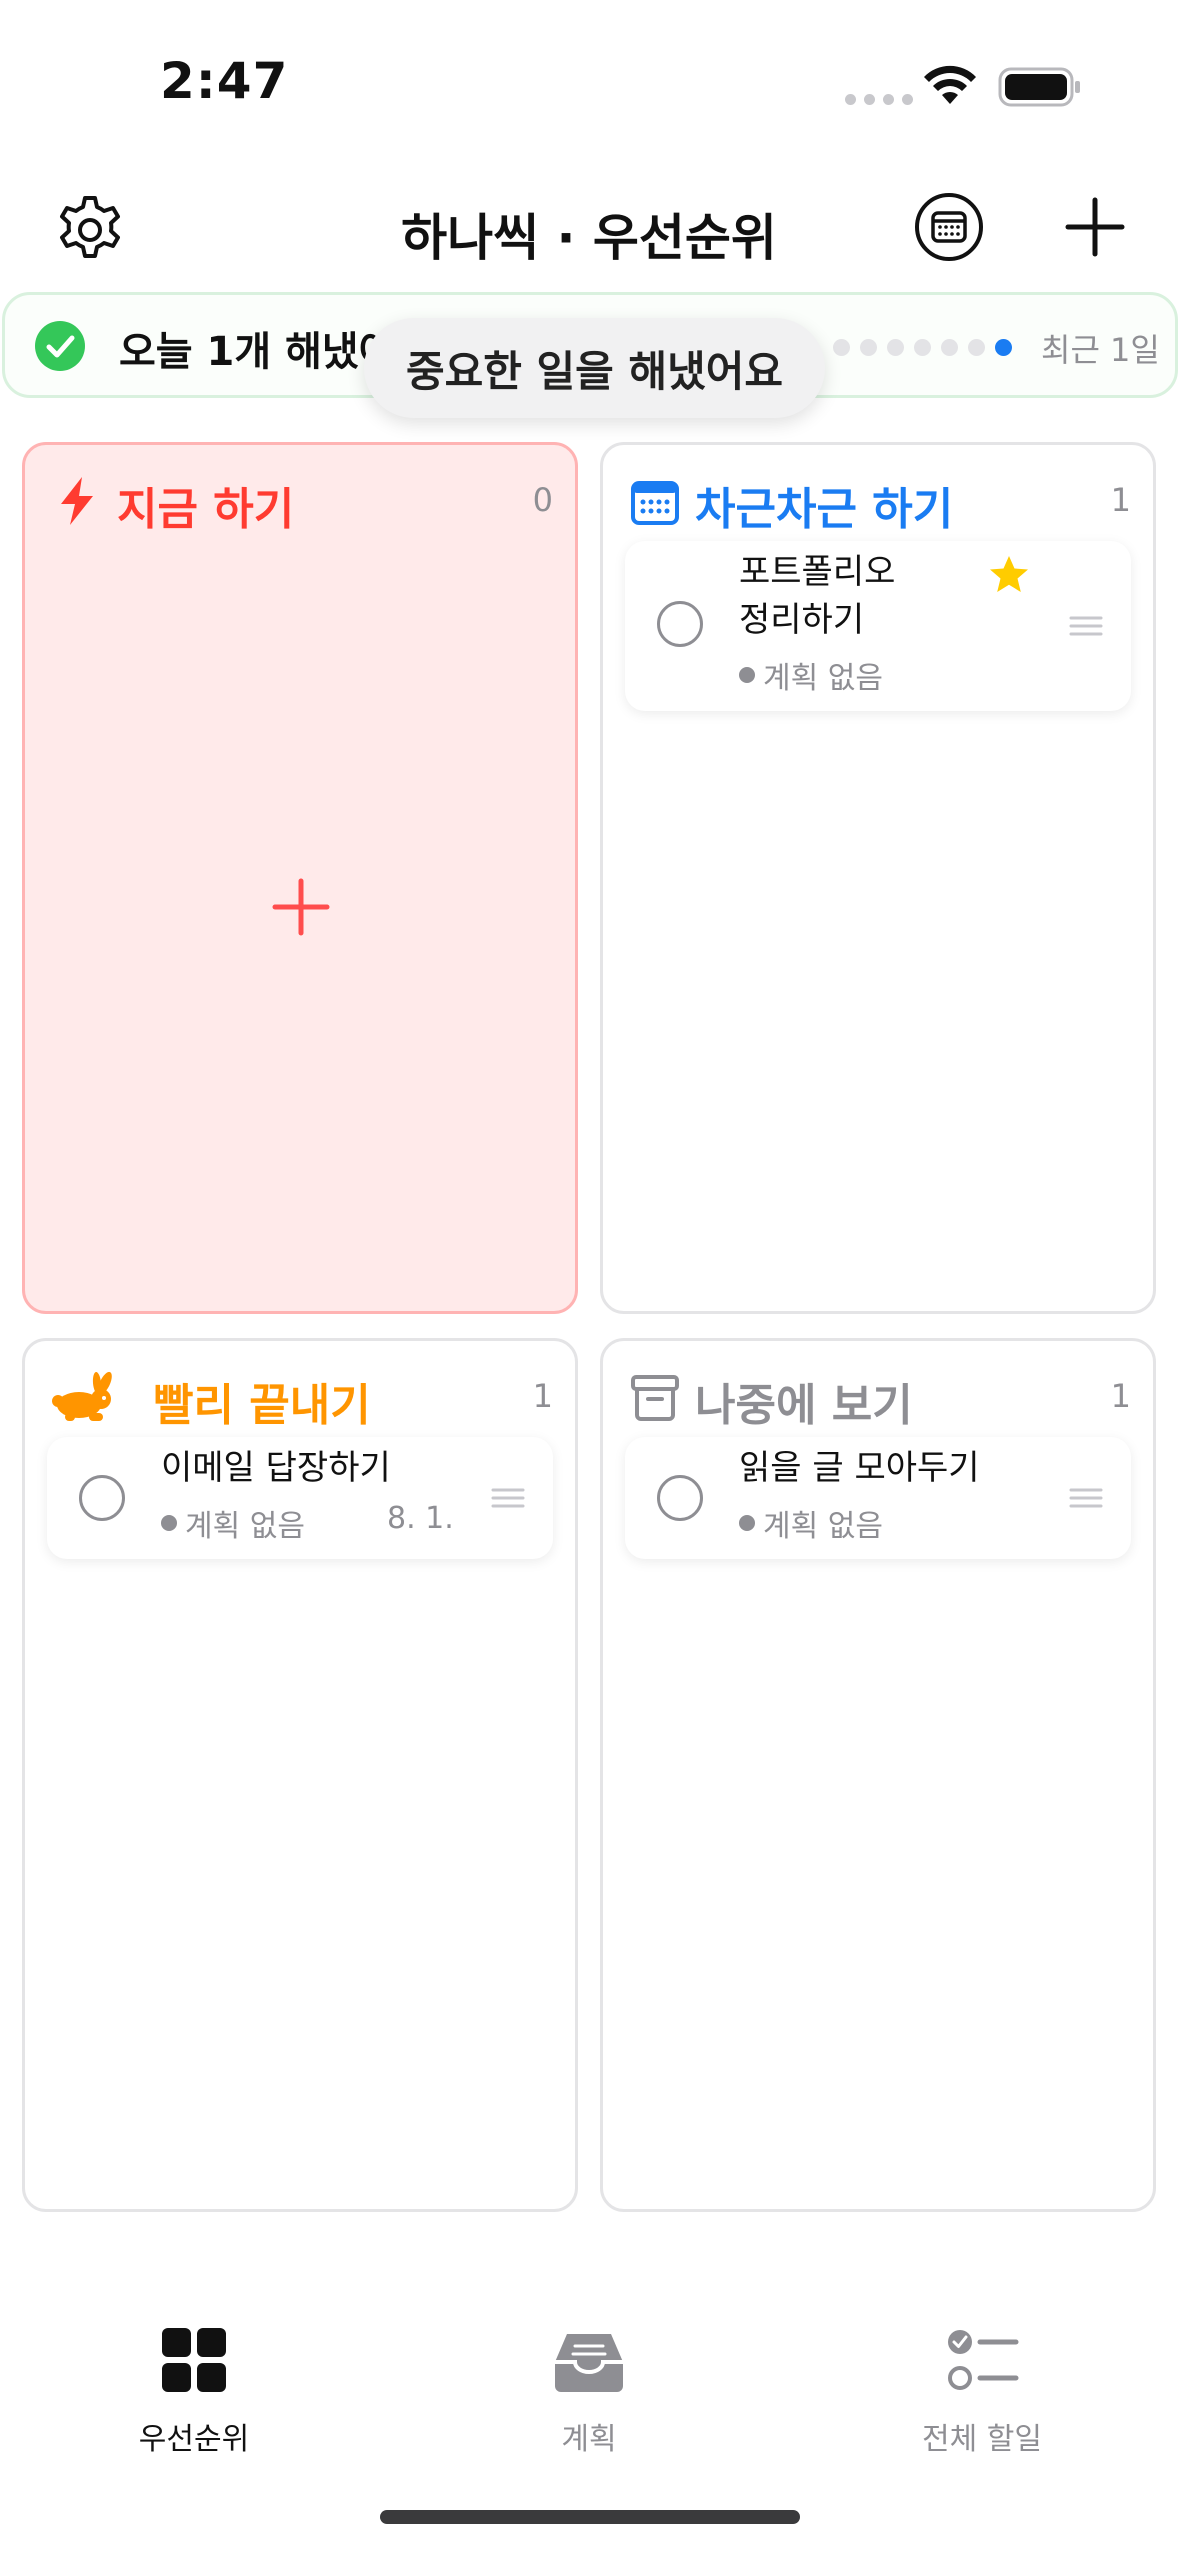 This screenshot has height=2556, width=1178. I want to click on tab-bar: 우선순위 계획 전체 할일, so click(589, 2380).